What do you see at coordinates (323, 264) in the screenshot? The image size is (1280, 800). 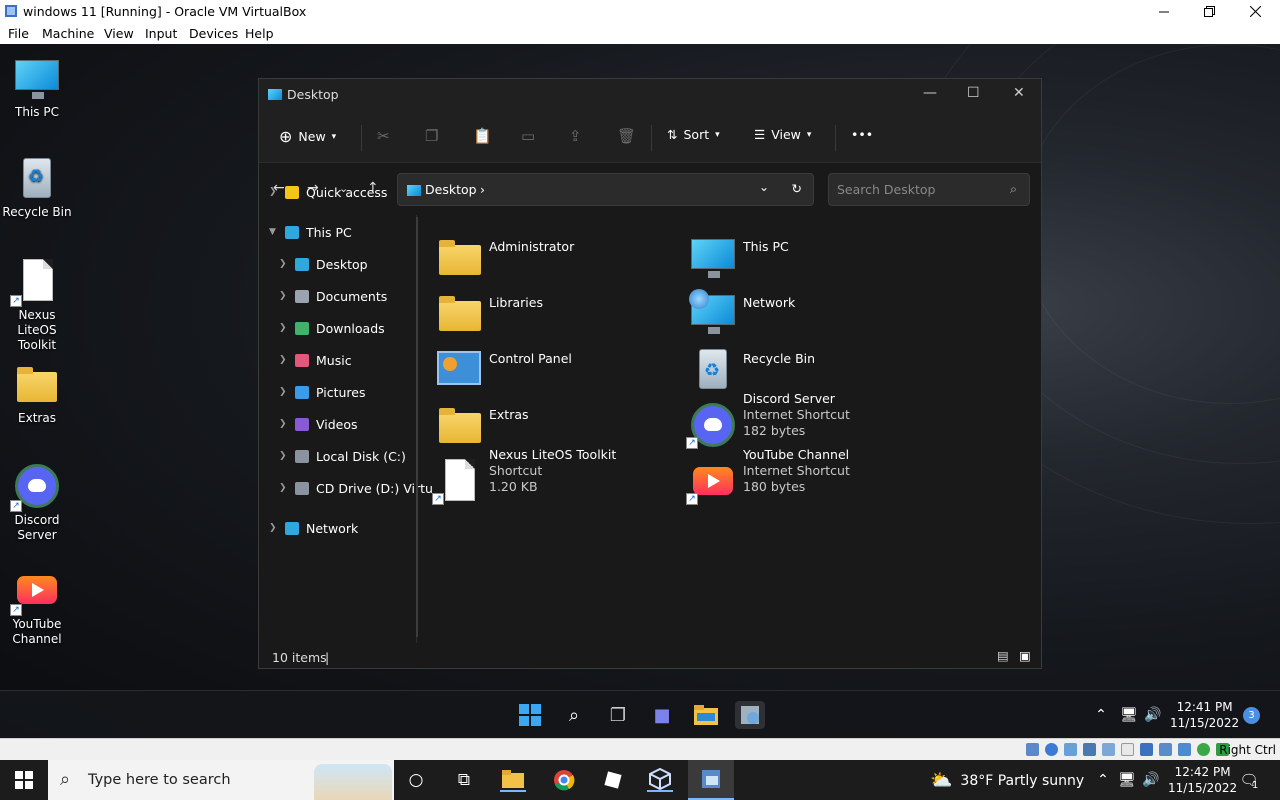 I see `nav-item-desktop: ❯ Desktop` at bounding box center [323, 264].